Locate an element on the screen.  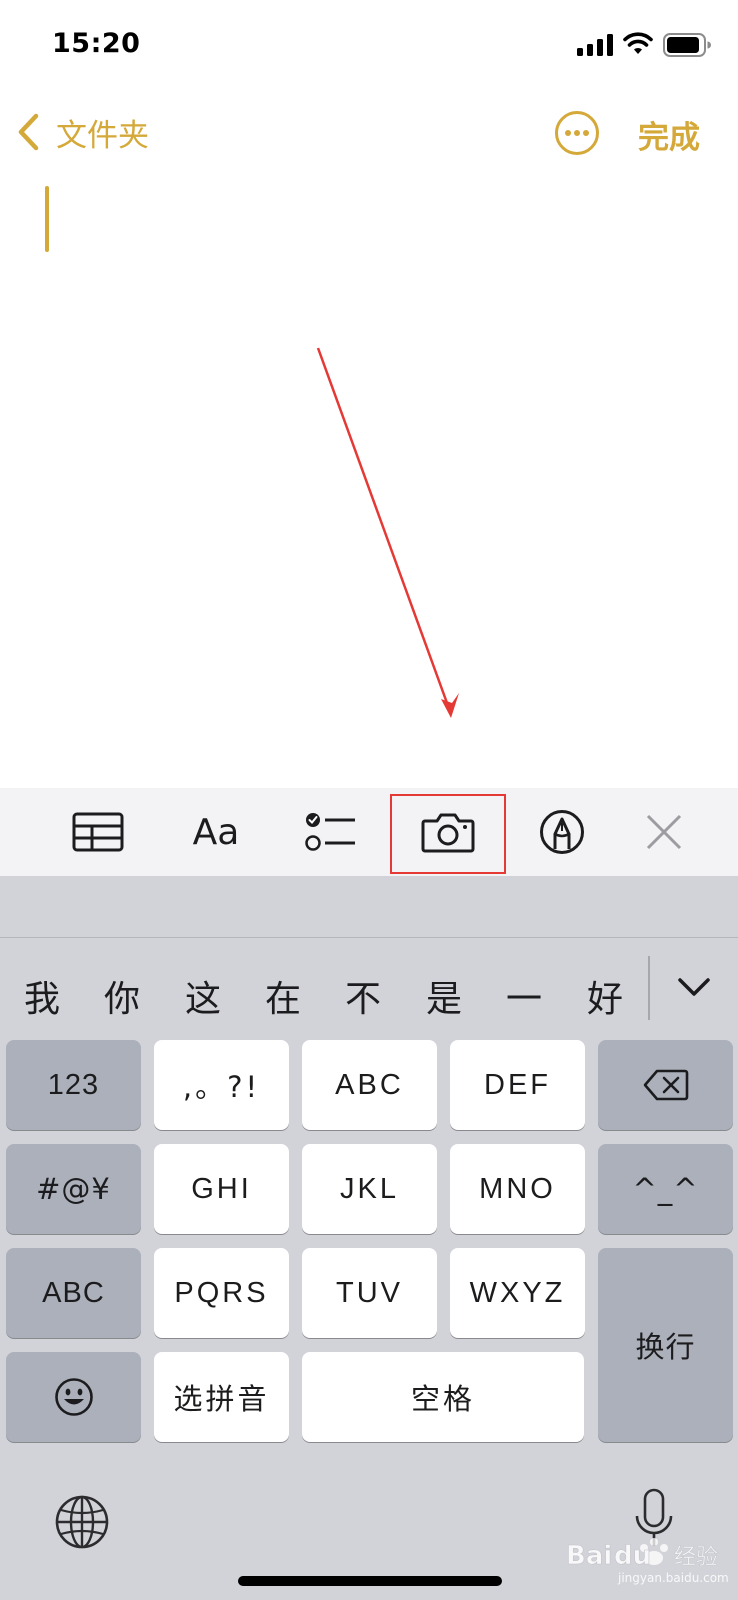
symbols-key: #@¥ is located at coordinates (73, 1189).